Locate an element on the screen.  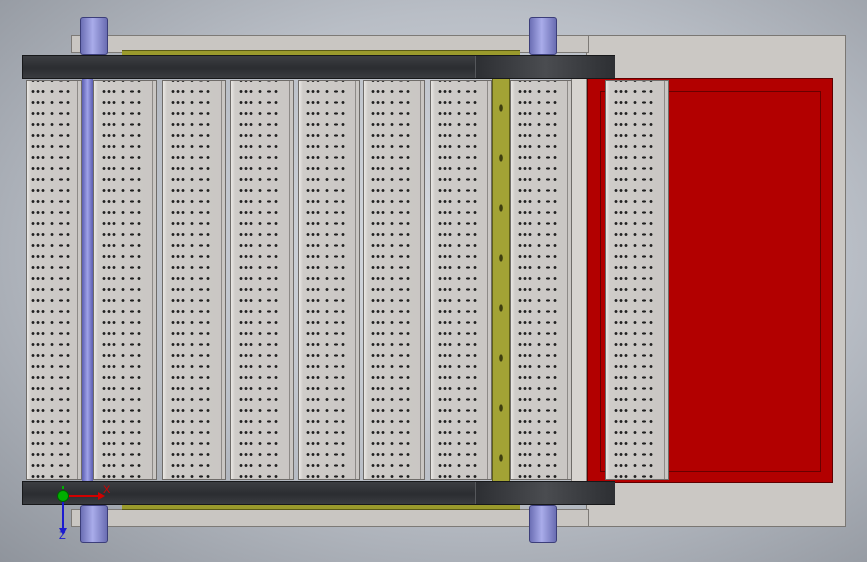
pin-bottom-right is located at coordinates (543, 524).